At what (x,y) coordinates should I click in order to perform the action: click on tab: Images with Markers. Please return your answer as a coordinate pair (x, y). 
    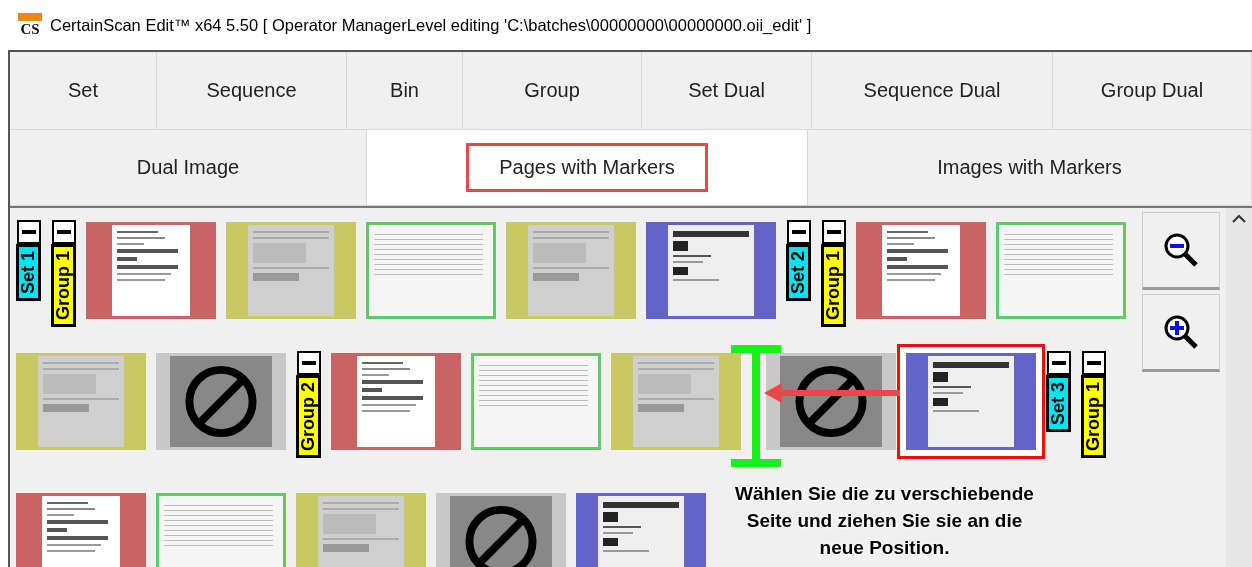
    Looking at the image, I should click on (1030, 168).